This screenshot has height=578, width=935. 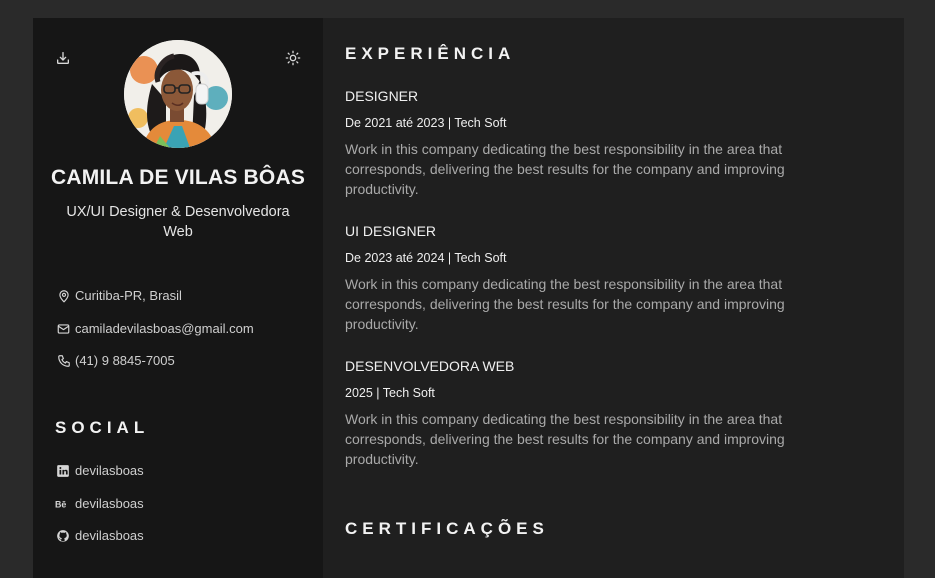 I want to click on social-link-linkedin: devilasboas, so click(x=99, y=470).